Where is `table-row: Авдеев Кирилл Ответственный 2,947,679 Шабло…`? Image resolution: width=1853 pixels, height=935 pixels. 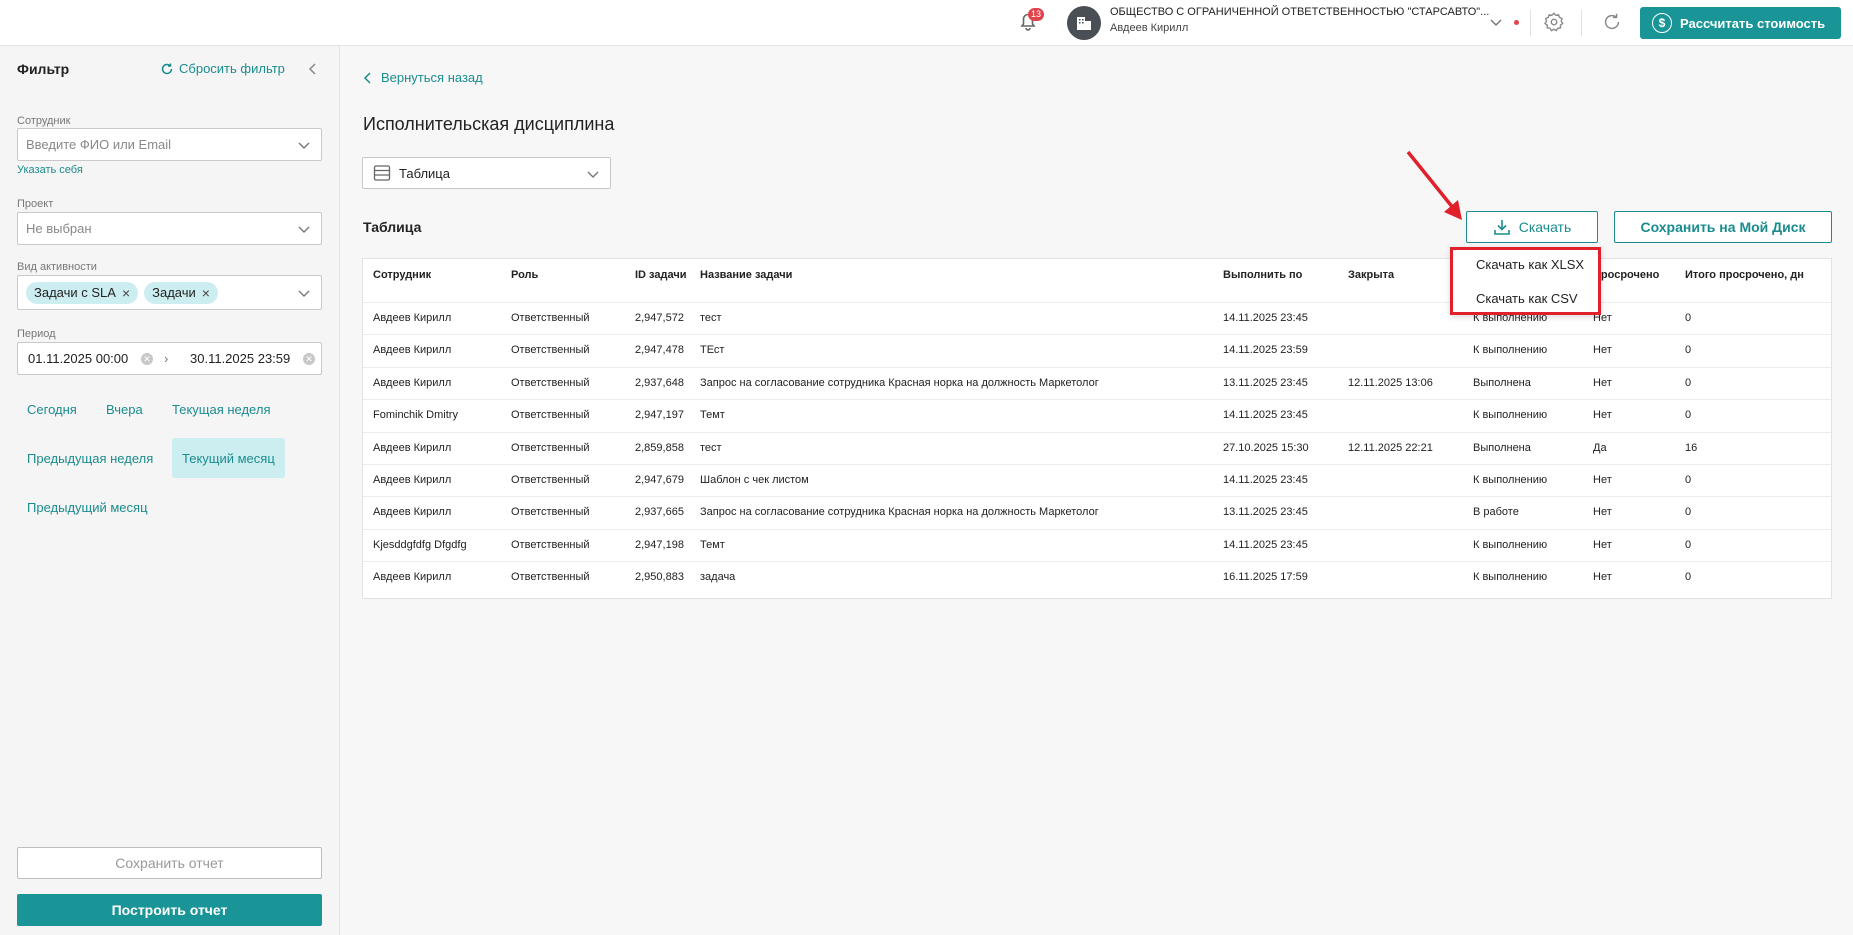 table-row: Авдеев Кирилл Ответственный 2,947,679 Шабло… is located at coordinates (1097, 480).